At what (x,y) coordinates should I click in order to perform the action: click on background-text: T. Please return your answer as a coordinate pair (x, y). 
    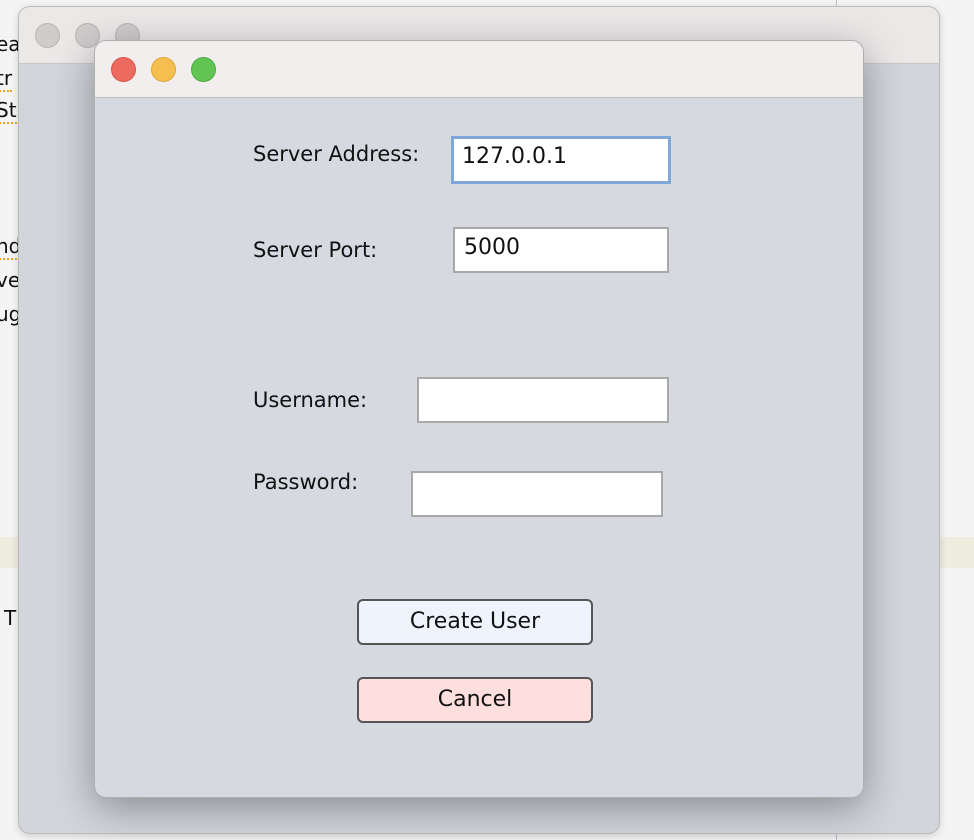
    Looking at the image, I should click on (10, 618).